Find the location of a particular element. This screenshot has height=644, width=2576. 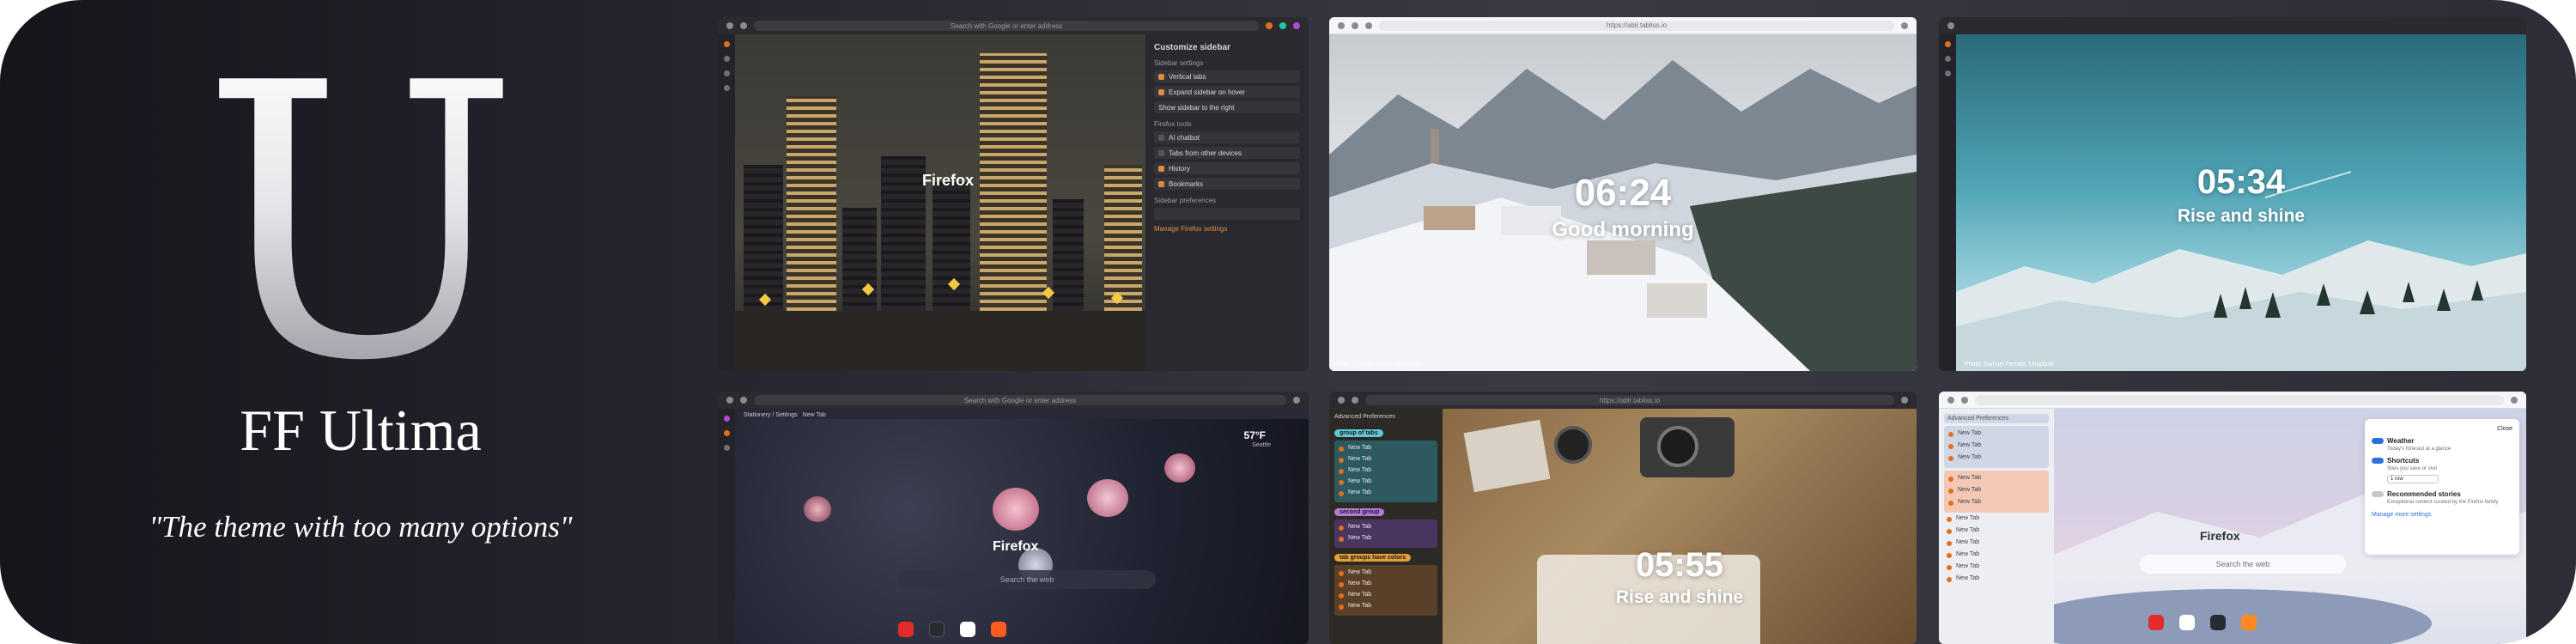

prefs-row is located at coordinates (1227, 214).